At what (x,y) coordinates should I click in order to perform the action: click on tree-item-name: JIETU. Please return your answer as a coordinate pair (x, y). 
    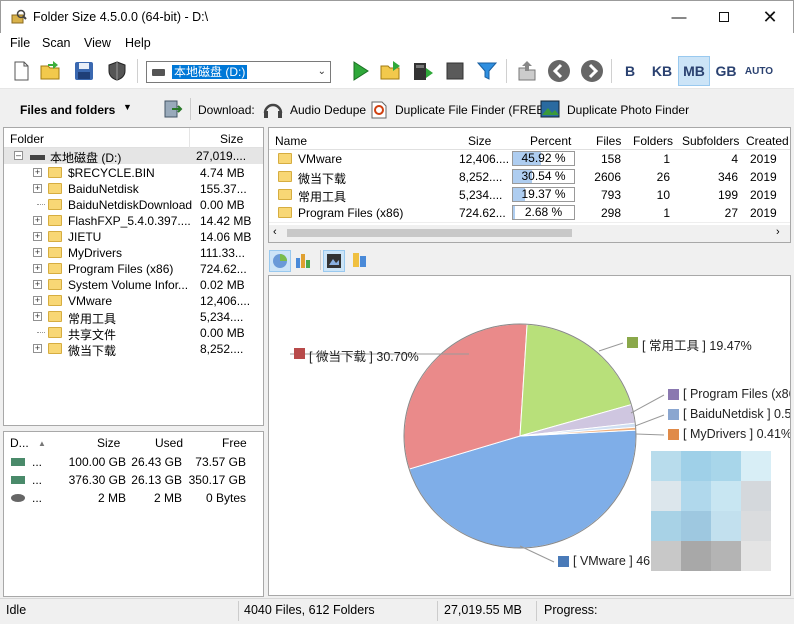
    Looking at the image, I should click on (85, 237).